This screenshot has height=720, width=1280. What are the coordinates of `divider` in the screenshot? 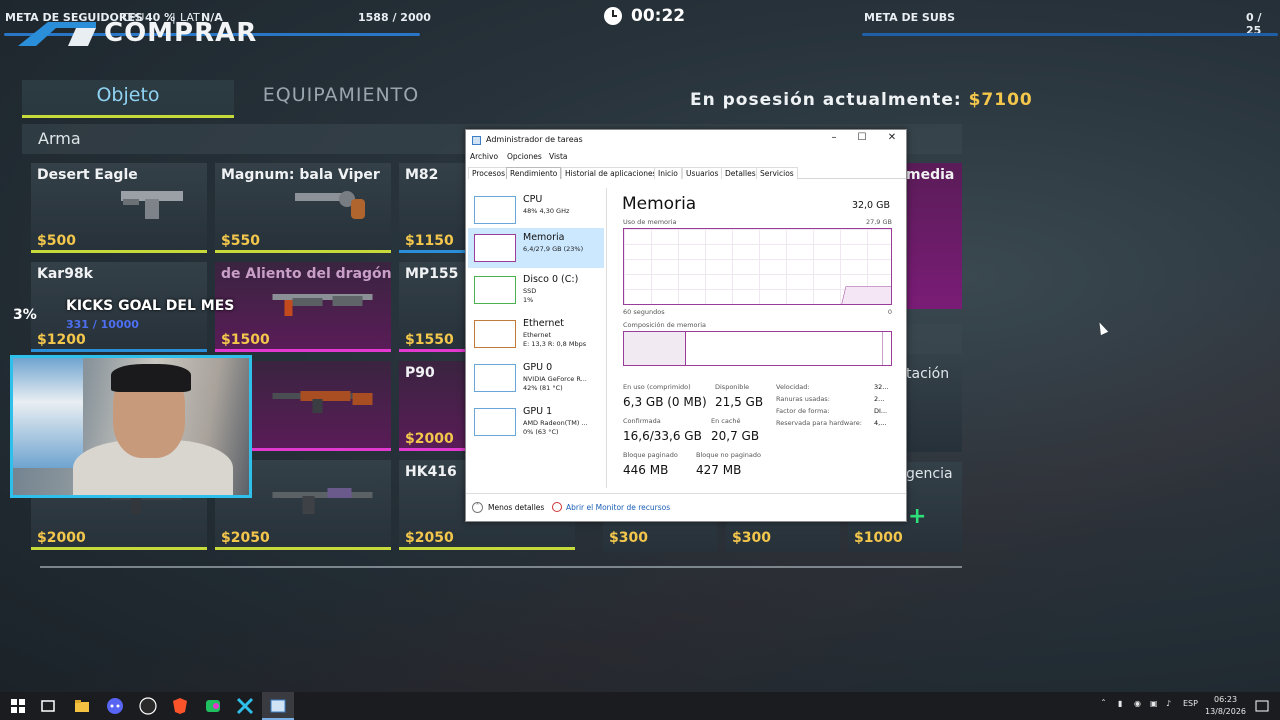 It's located at (501, 567).